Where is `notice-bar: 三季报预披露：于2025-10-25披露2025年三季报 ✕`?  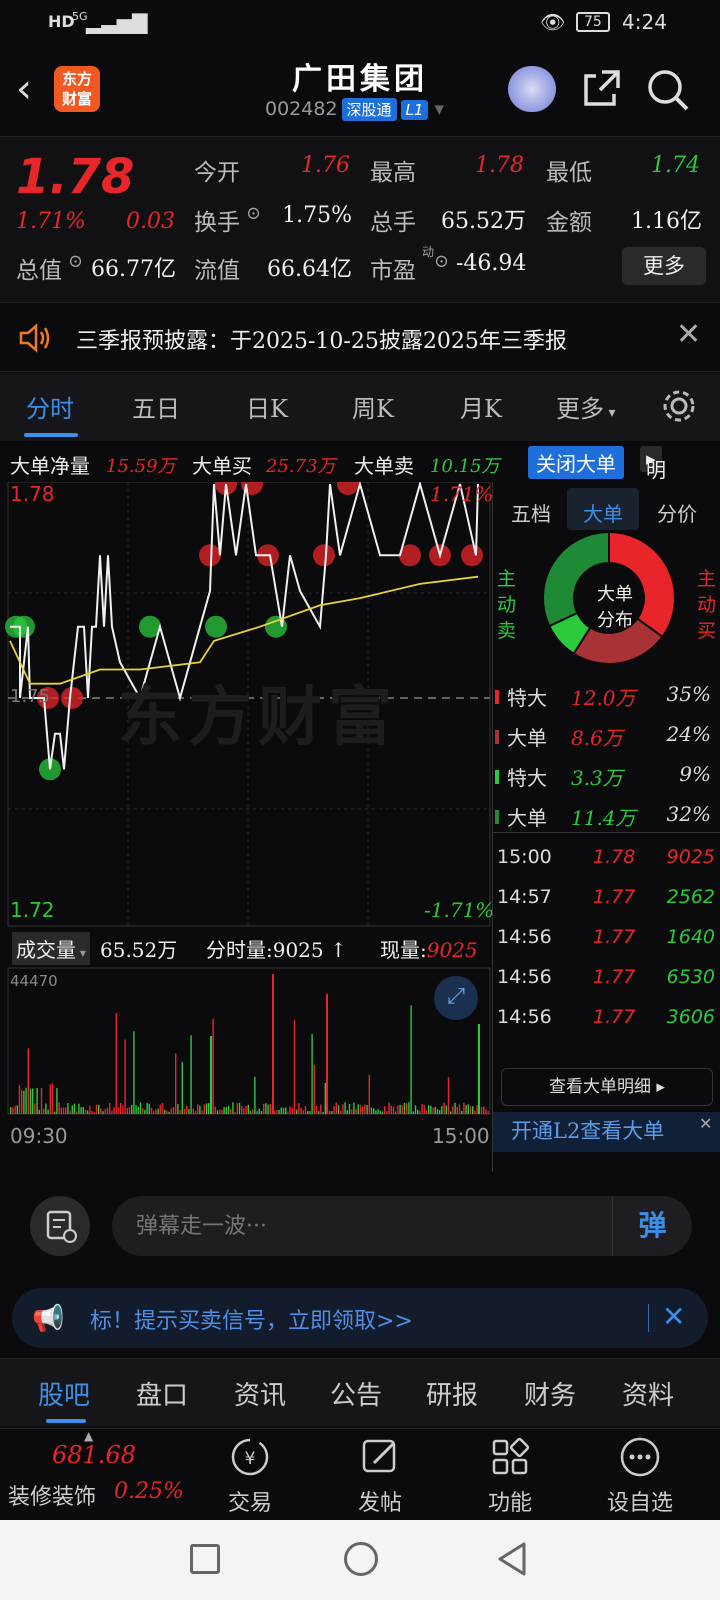
notice-bar: 三季报预披露：于2025-10-25披露2025年三季报 ✕ is located at coordinates (360, 337).